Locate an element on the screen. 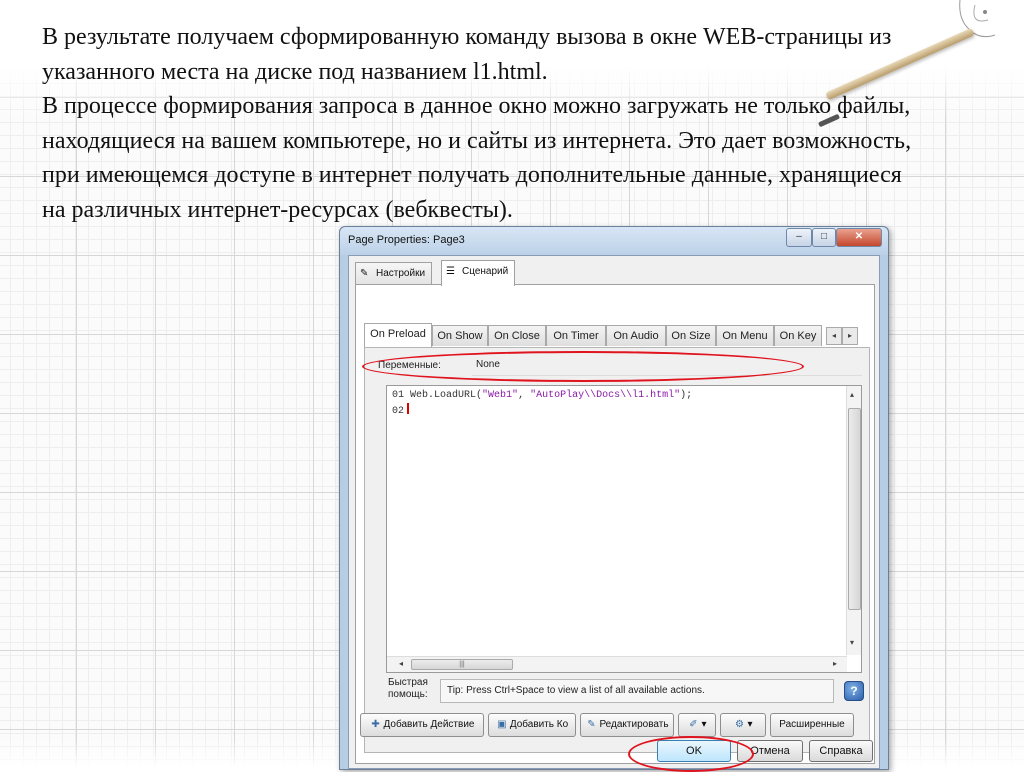 This screenshot has height=772, width=1024. code-call: Web.LoadURL( is located at coordinates (446, 395).